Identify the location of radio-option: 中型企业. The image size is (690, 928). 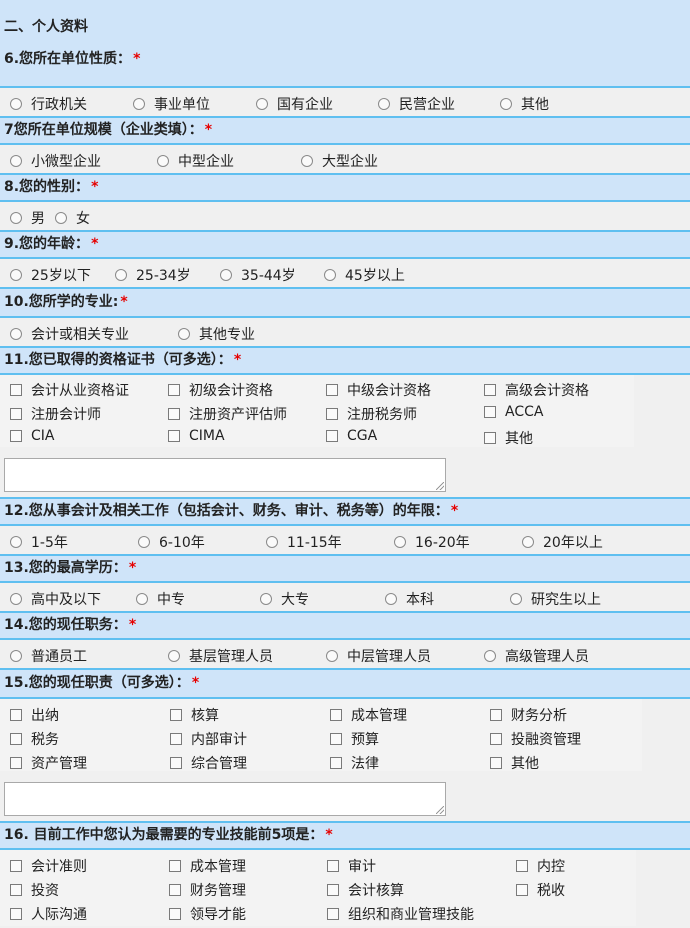
(195, 161).